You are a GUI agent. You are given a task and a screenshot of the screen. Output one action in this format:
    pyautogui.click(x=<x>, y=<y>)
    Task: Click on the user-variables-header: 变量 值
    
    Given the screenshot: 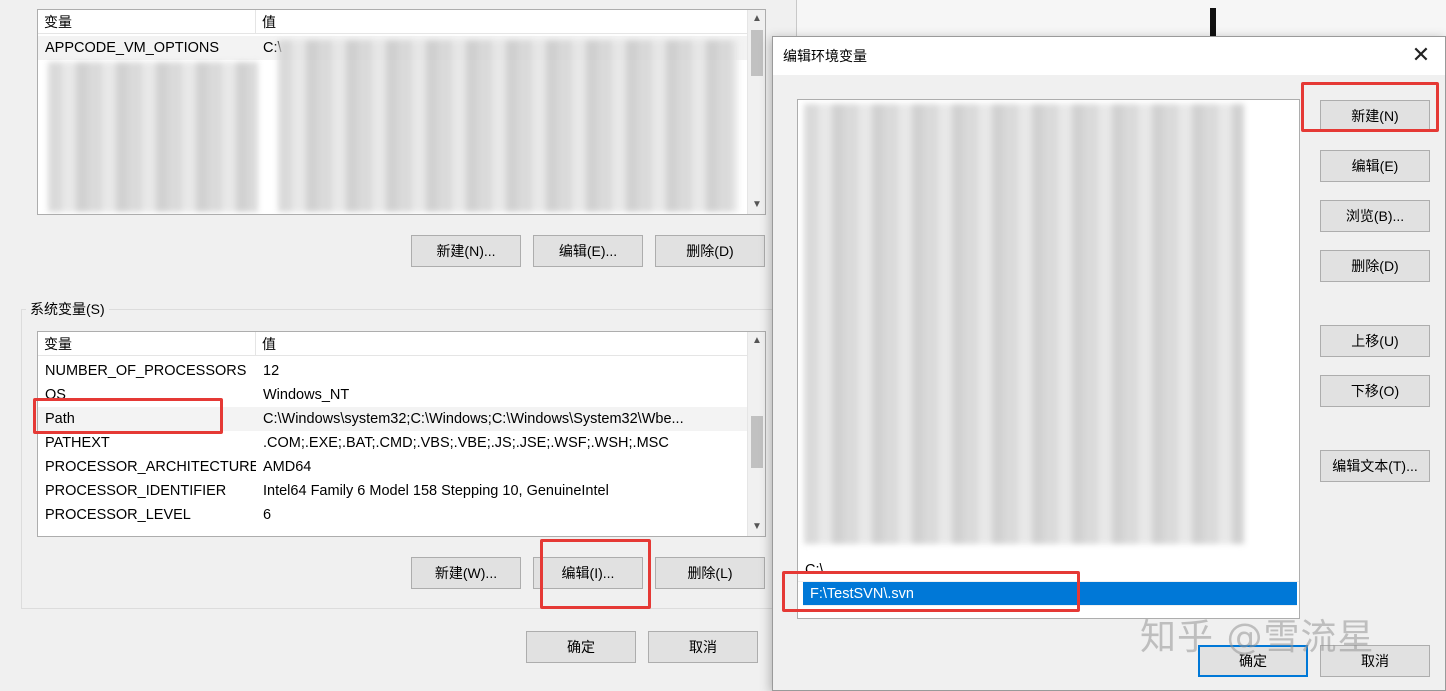 What is the action you would take?
    pyautogui.click(x=392, y=22)
    